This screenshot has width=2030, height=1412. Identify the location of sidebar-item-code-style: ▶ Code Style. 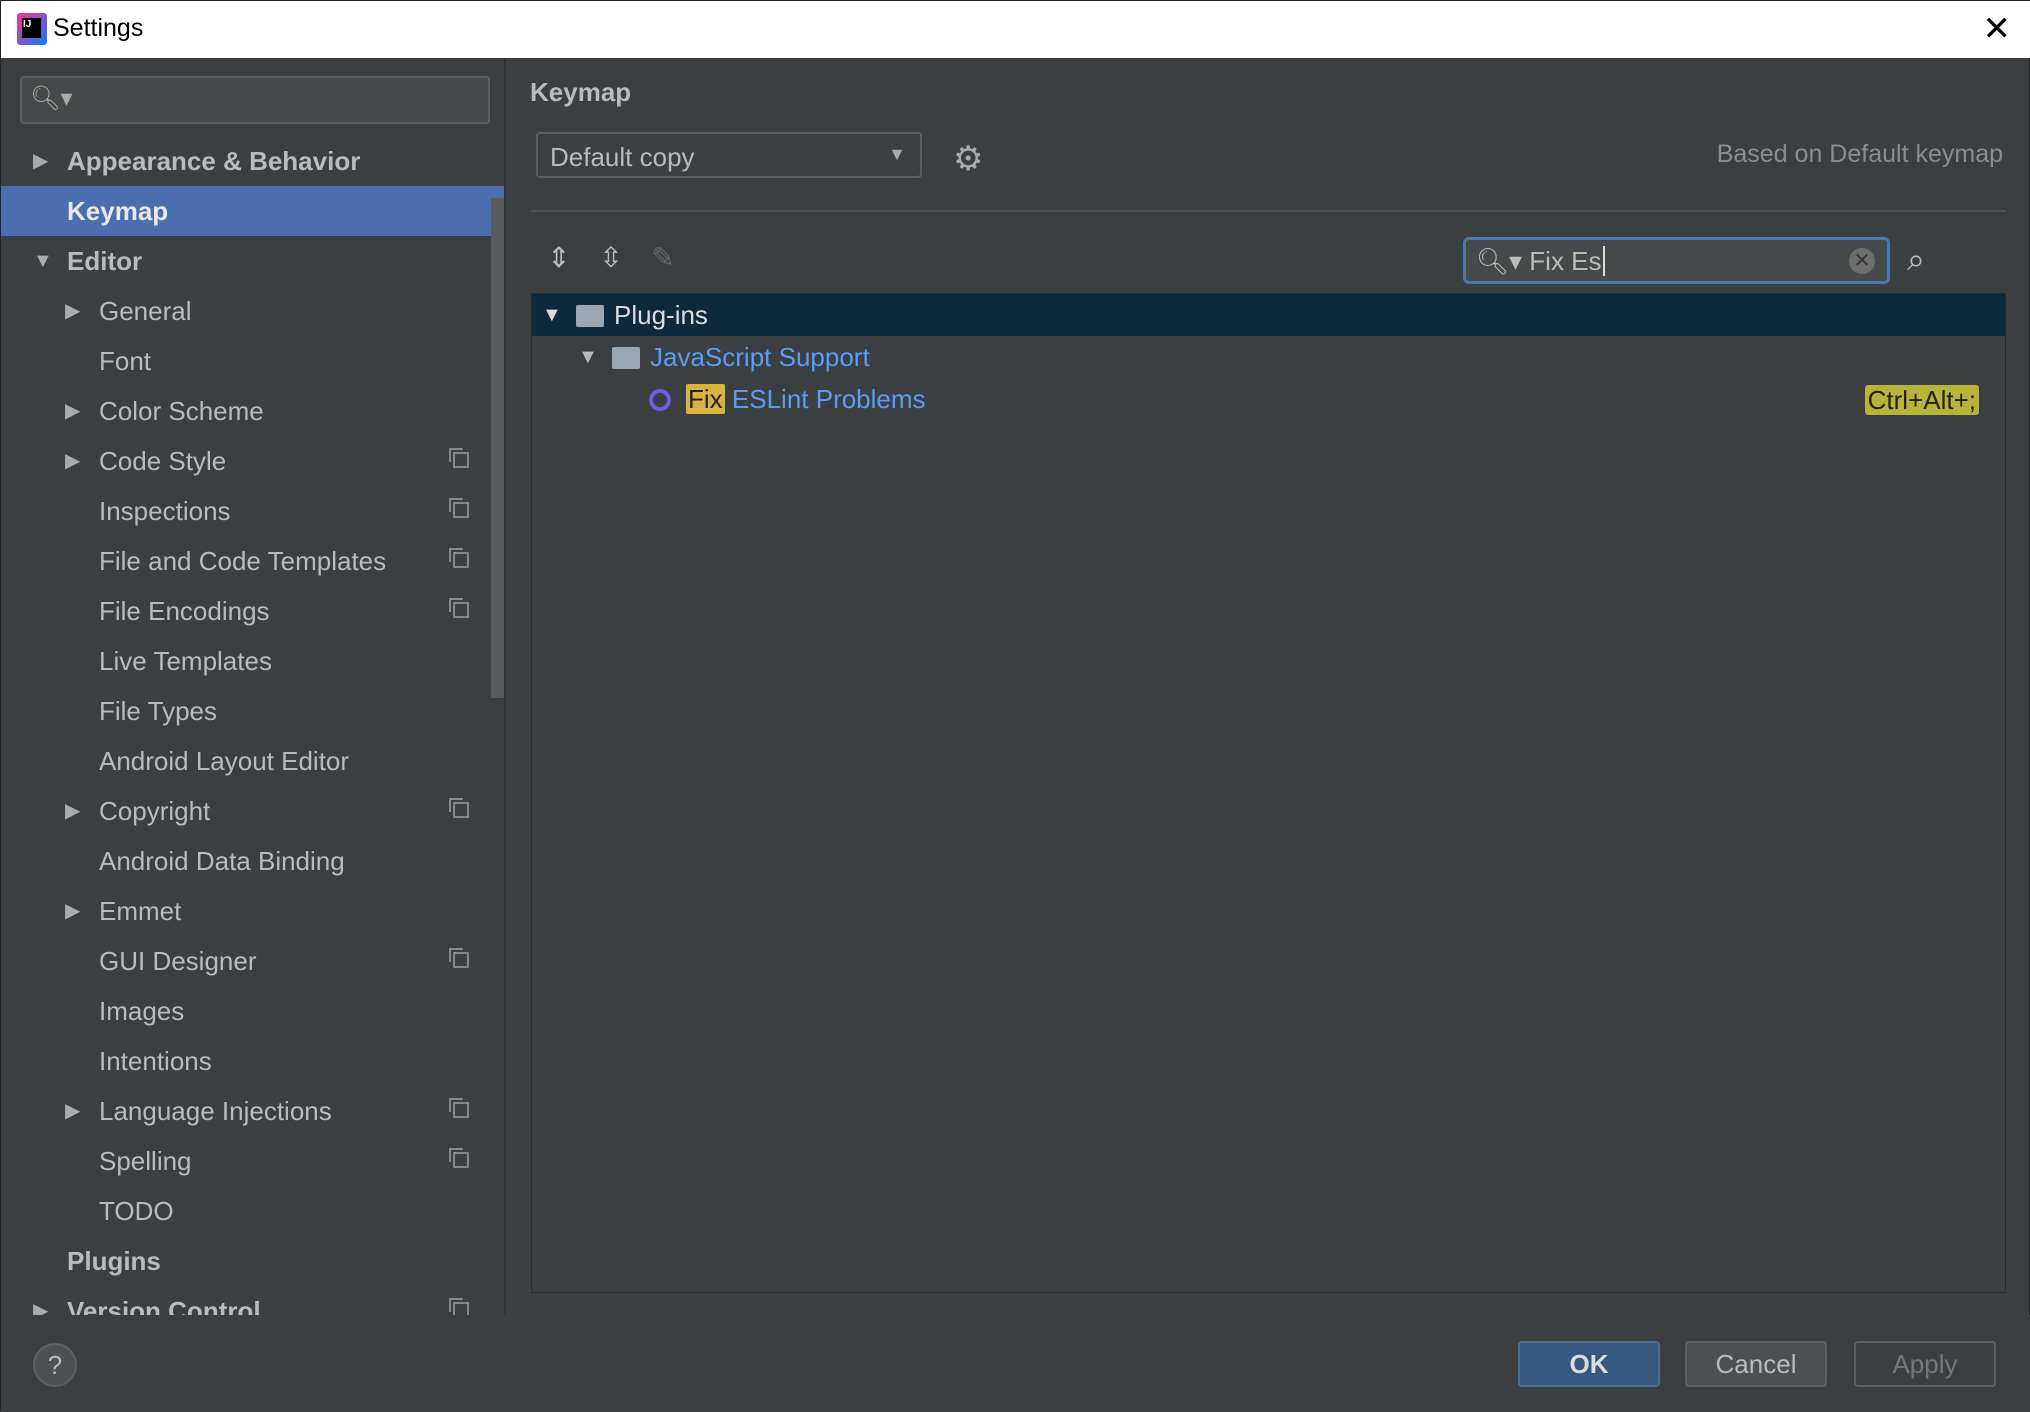
(246, 461).